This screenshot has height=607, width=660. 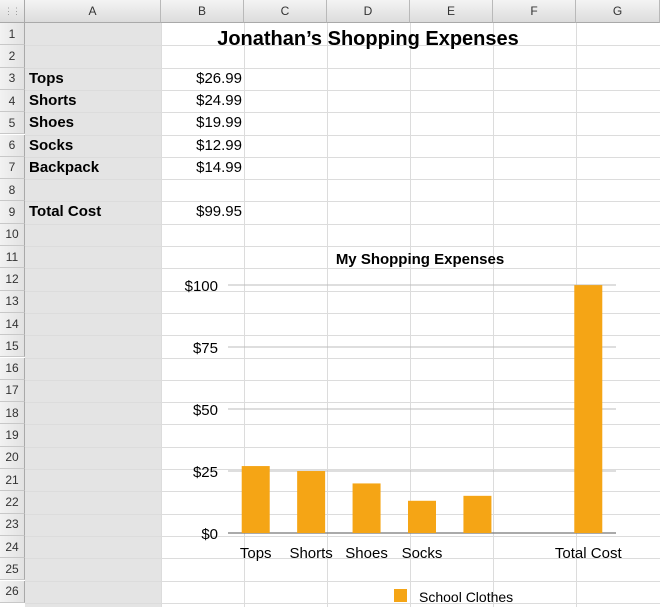 I want to click on row-header-1: 1, so click(x=12, y=34).